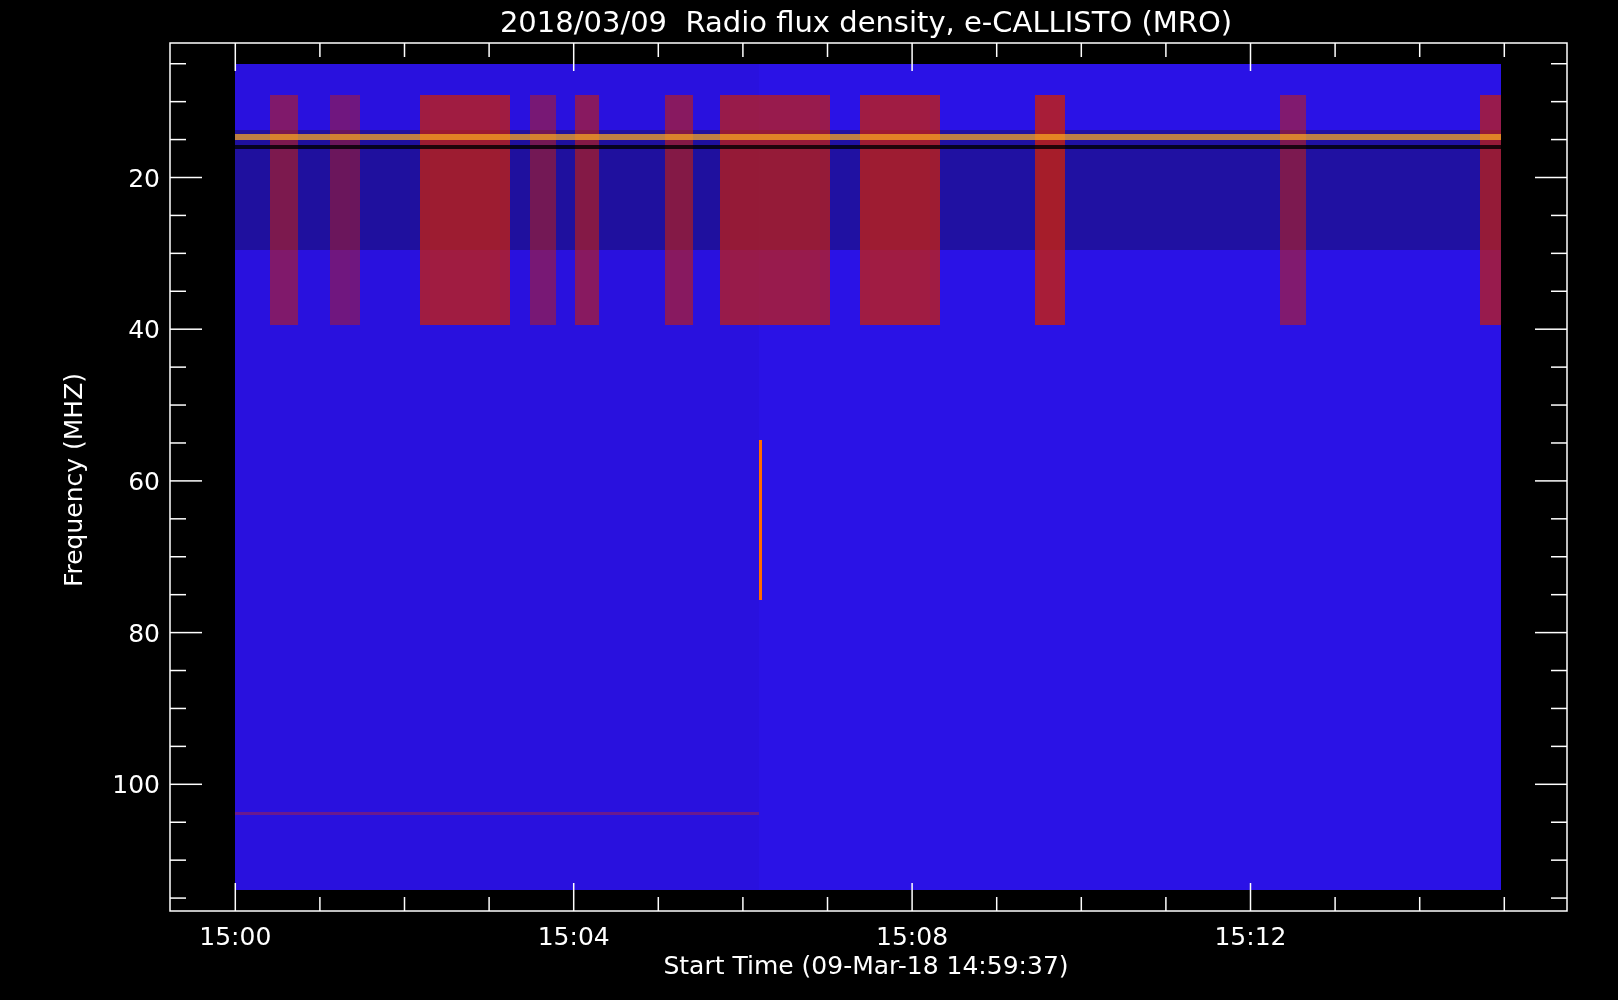 The image size is (1618, 1000). What do you see at coordinates (866, 965) in the screenshot?
I see `axis-label: Start Time (09-Mar-18 14:59:37)` at bounding box center [866, 965].